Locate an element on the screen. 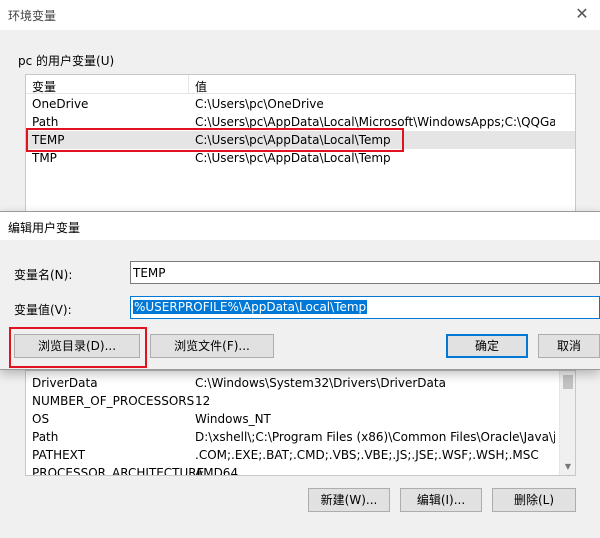  column-header-value: 值 is located at coordinates (201, 86).